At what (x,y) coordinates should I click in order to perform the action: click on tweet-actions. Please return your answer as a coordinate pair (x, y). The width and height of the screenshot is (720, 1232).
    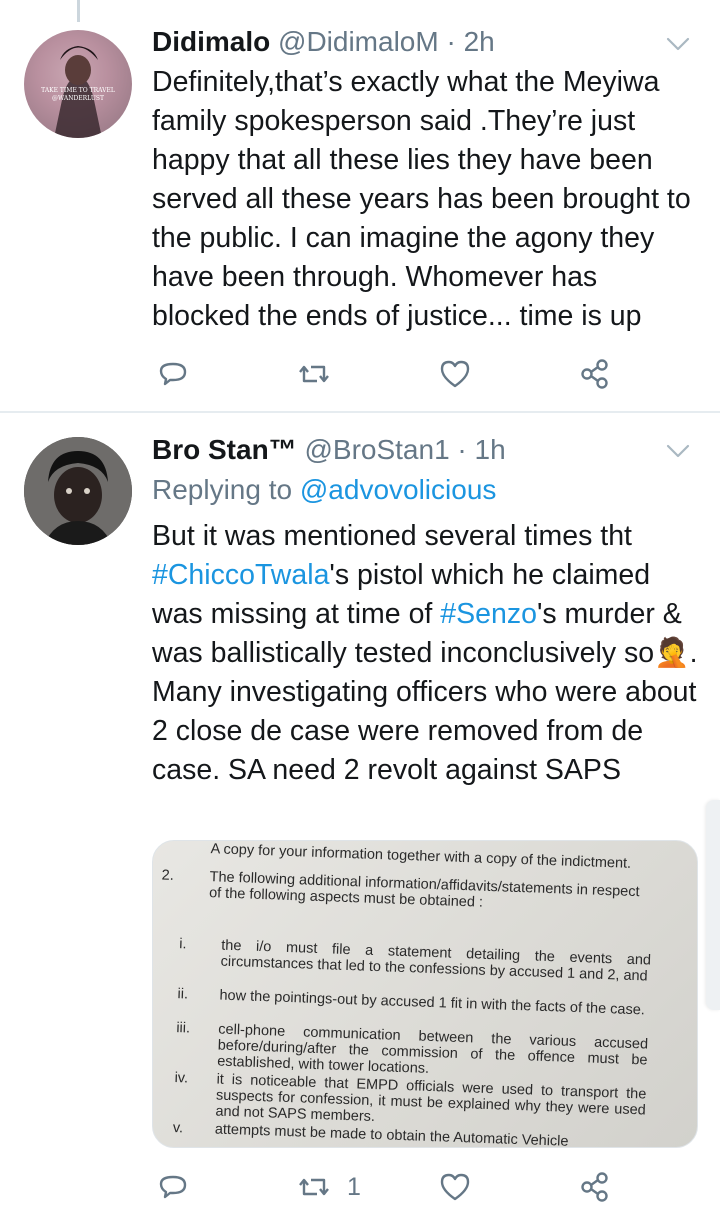
    Looking at the image, I should click on (422, 374).